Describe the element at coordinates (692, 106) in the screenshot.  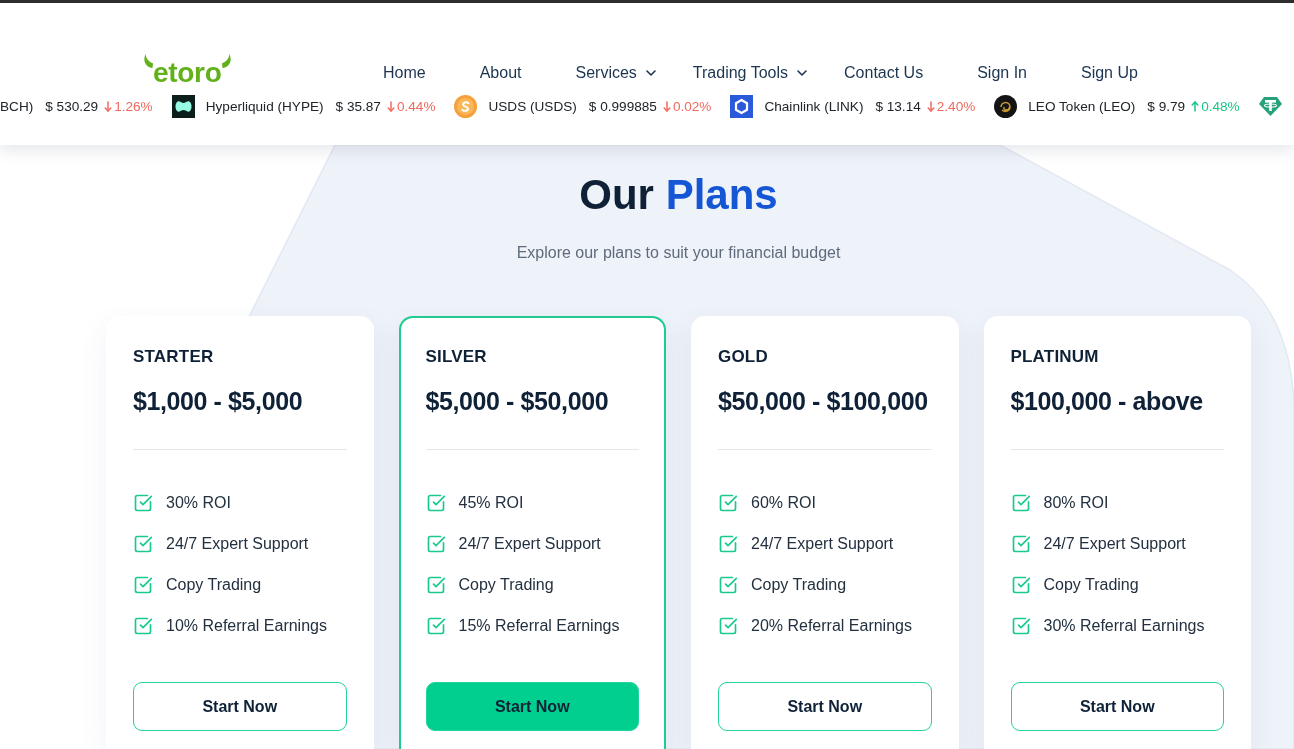
I see `price-change: 0.02%` at that location.